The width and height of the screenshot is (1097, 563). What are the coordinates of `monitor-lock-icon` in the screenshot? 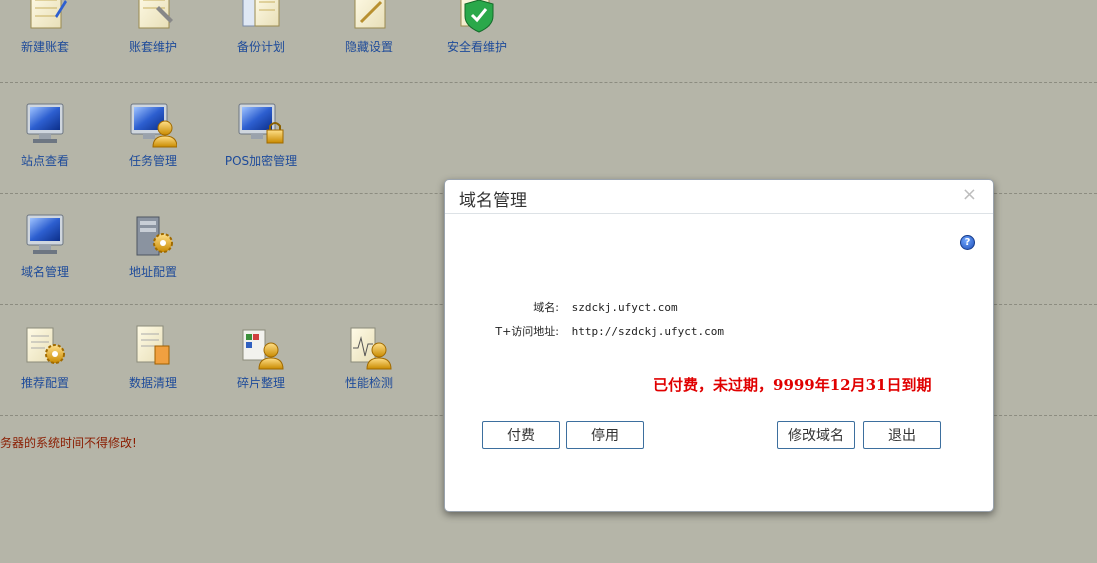 It's located at (261, 124).